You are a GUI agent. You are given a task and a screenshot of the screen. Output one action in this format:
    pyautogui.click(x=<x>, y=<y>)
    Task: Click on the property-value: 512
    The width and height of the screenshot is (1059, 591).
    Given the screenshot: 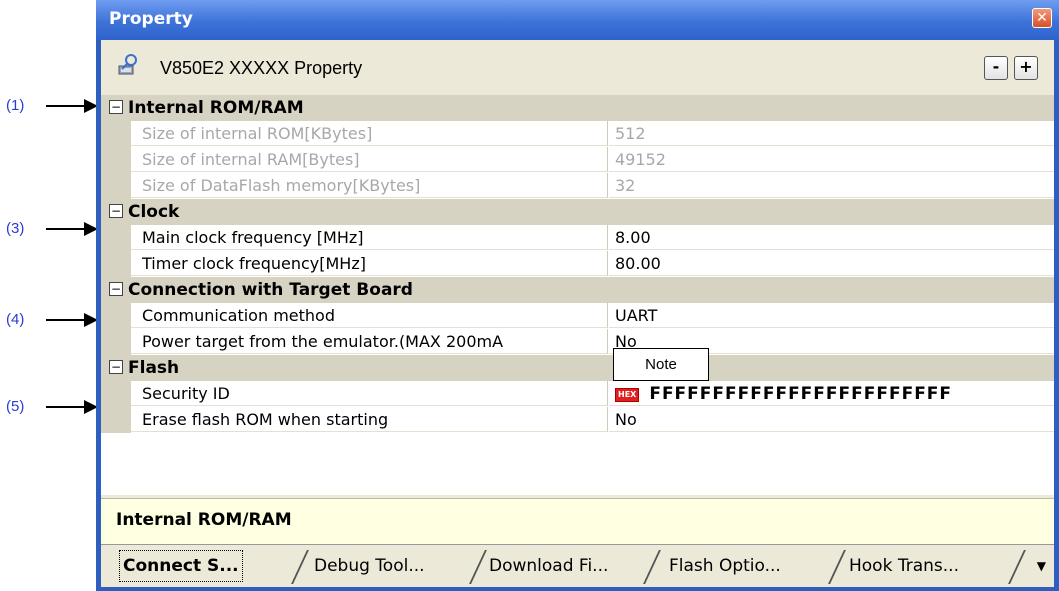 What is the action you would take?
    pyautogui.click(x=831, y=133)
    